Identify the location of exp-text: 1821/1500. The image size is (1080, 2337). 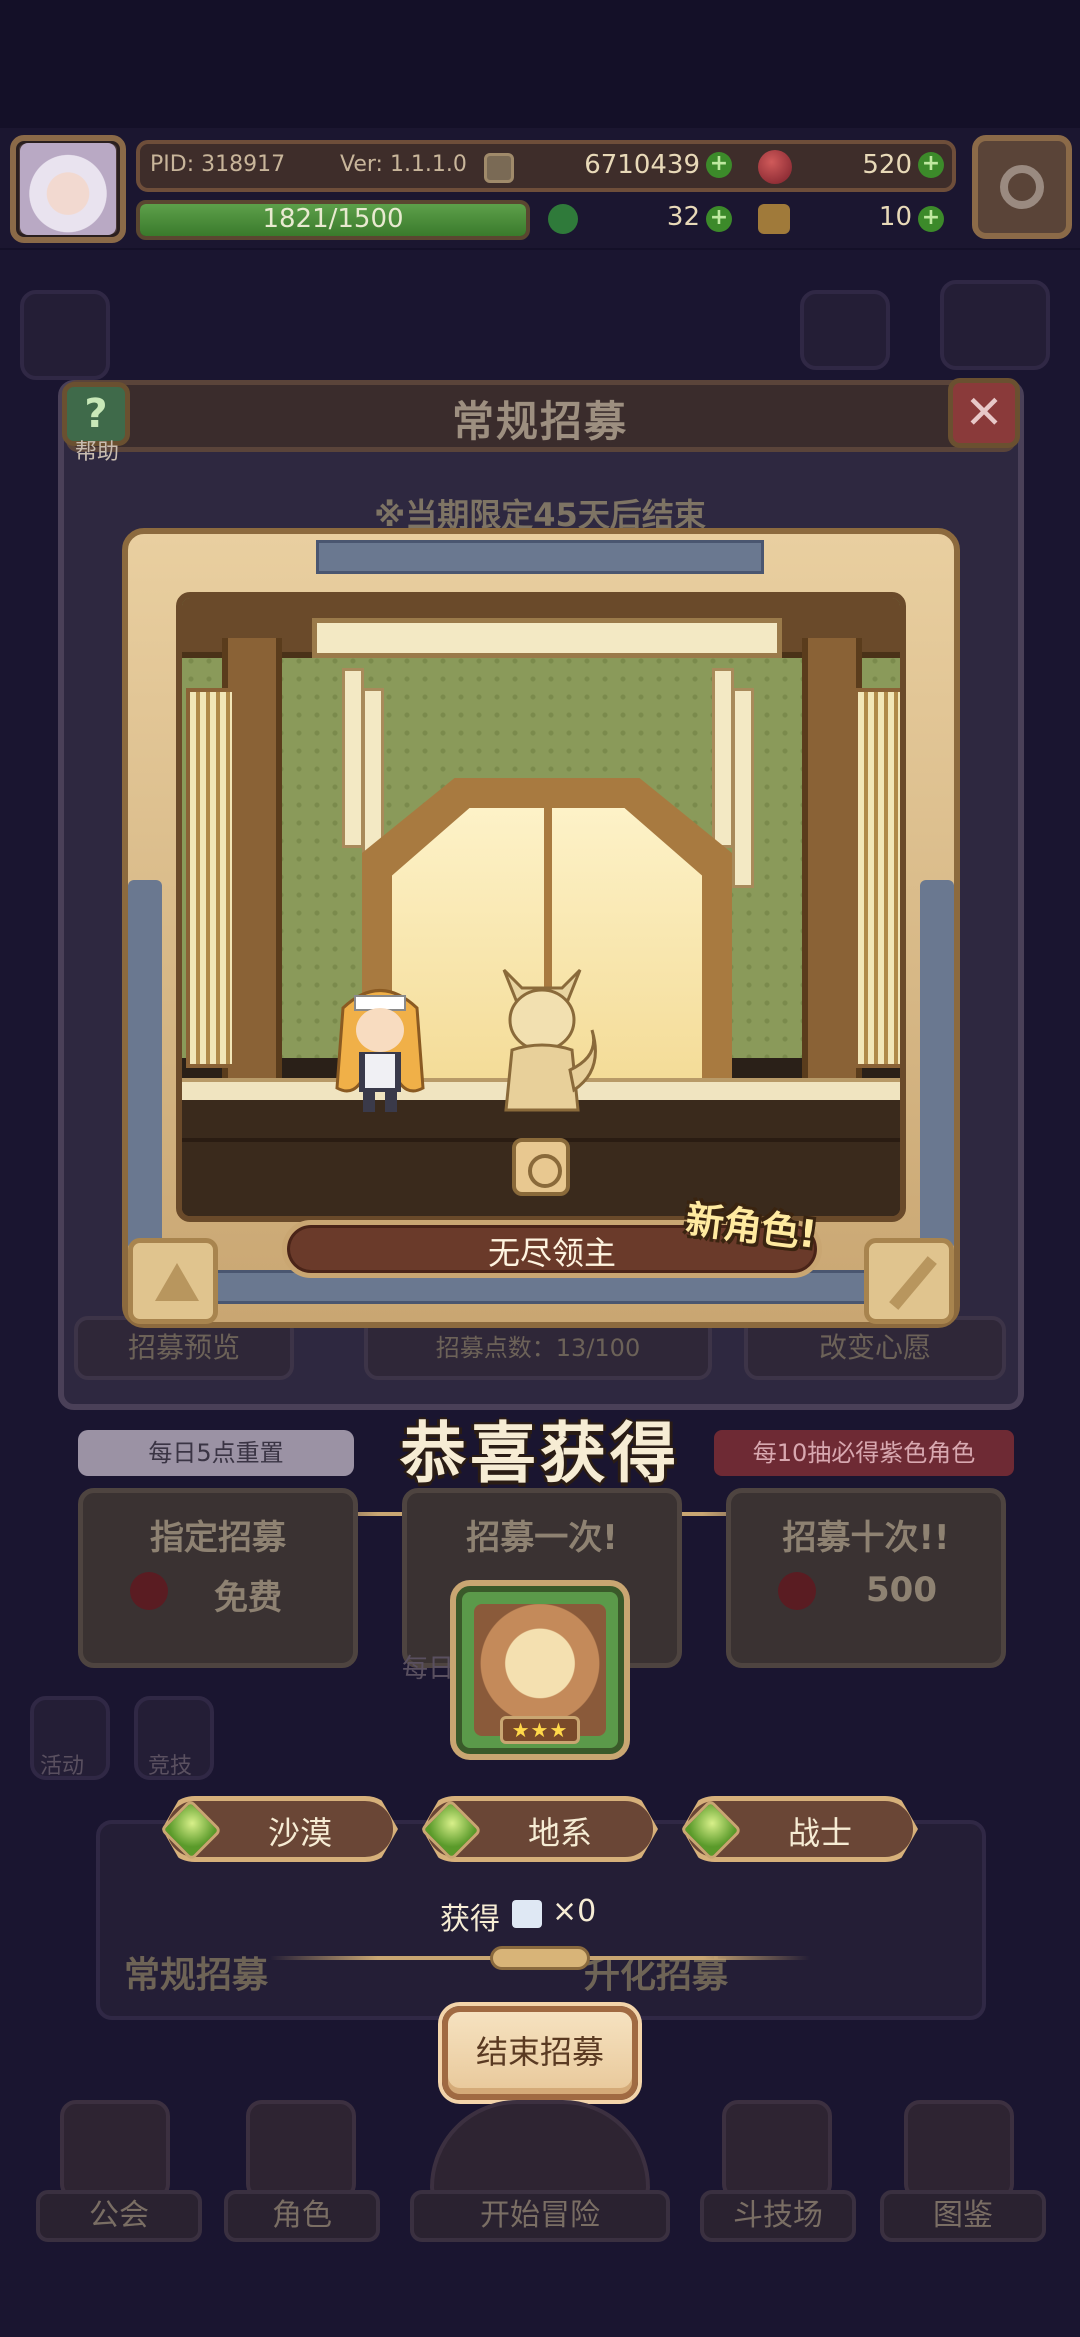
(333, 219).